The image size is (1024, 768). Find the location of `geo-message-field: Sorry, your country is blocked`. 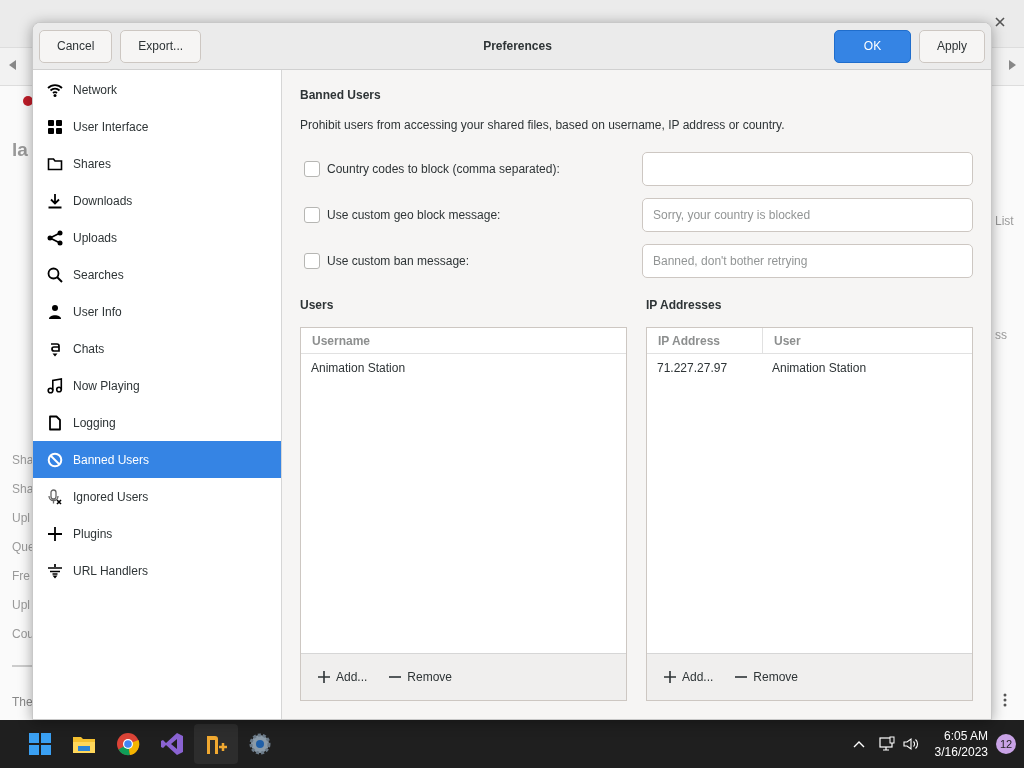

geo-message-field: Sorry, your country is blocked is located at coordinates (807, 215).